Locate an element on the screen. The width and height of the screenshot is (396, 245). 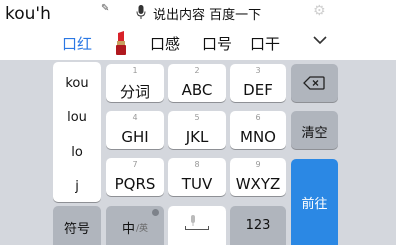
chevron-down-icon is located at coordinates (320, 40).